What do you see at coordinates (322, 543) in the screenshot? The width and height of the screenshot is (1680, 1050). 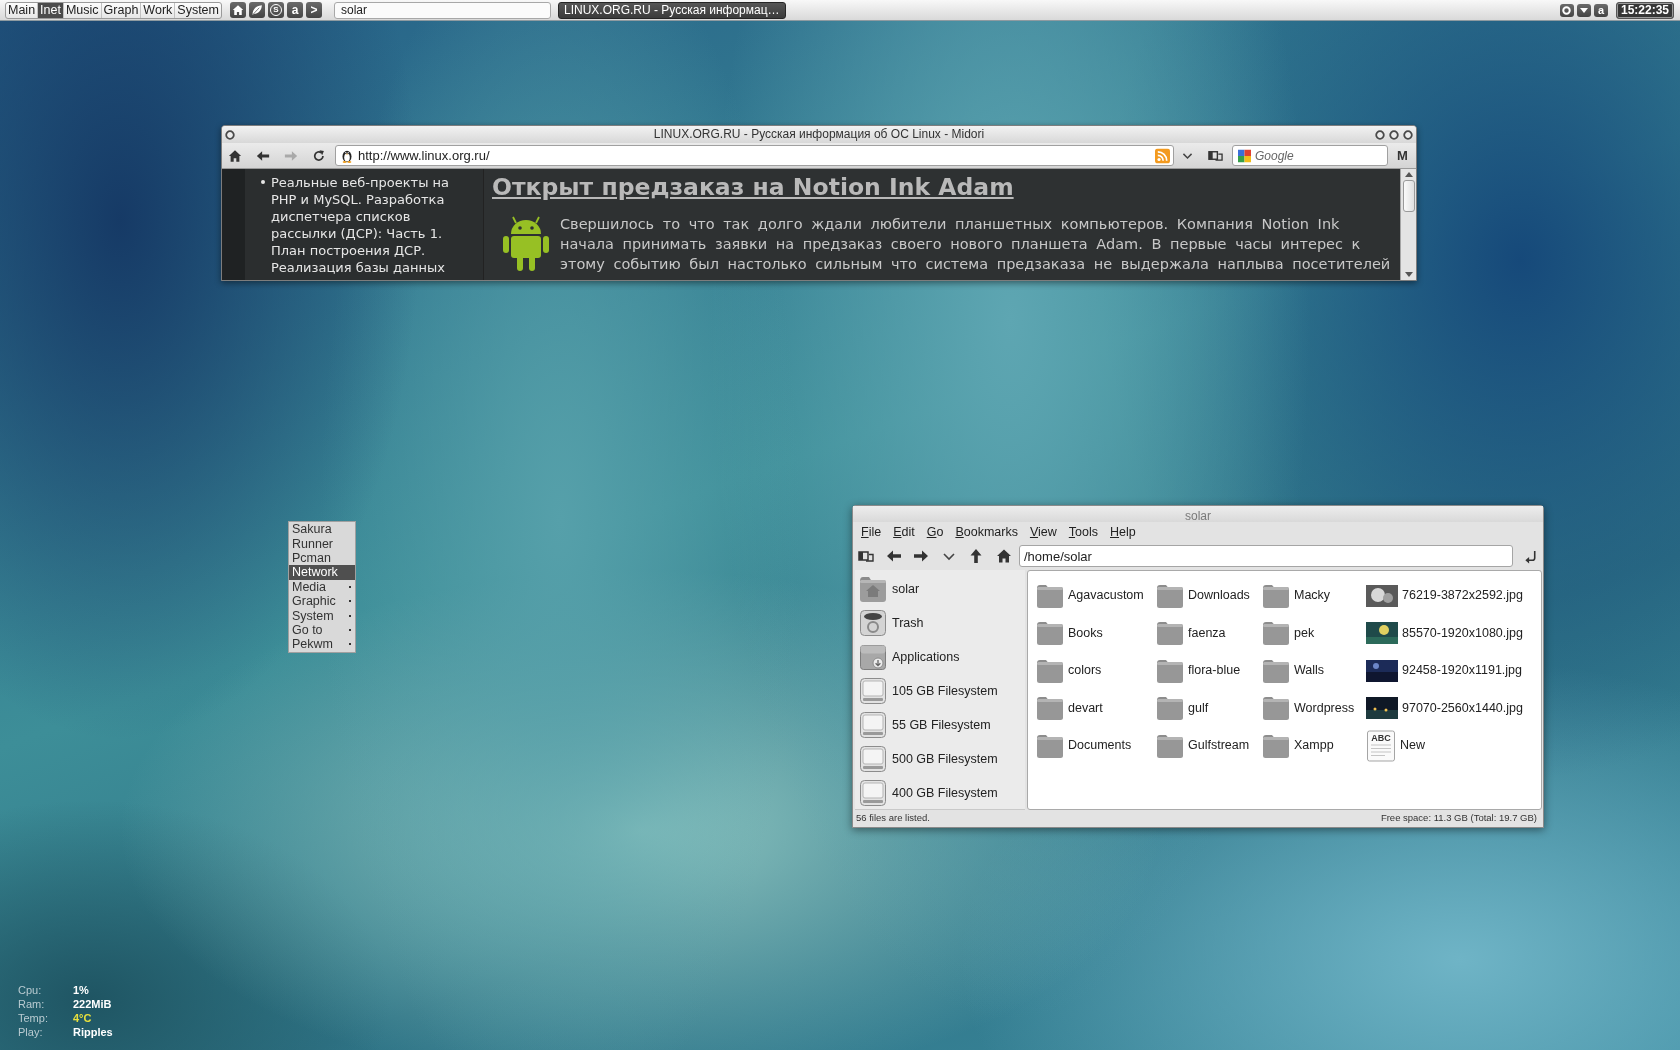 I see `menu-item: Runner` at bounding box center [322, 543].